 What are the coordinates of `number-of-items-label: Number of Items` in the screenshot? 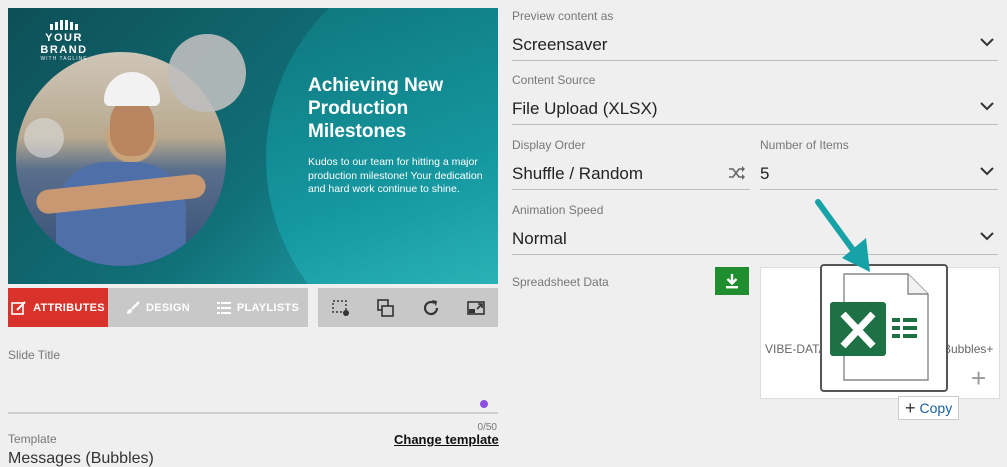 It's located at (804, 145).